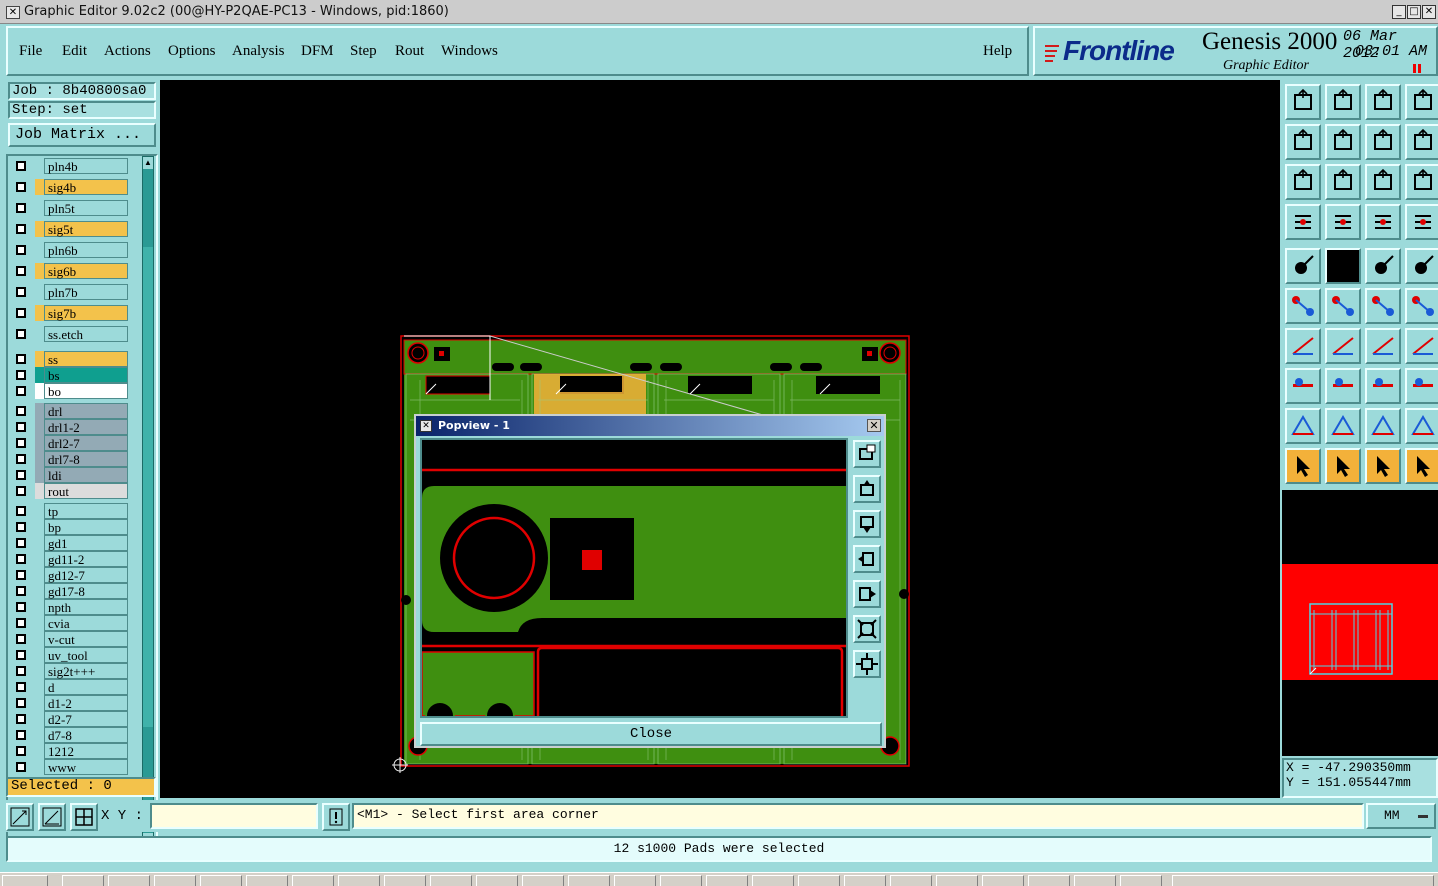  What do you see at coordinates (1421, 142) in the screenshot?
I see `redraw-button` at bounding box center [1421, 142].